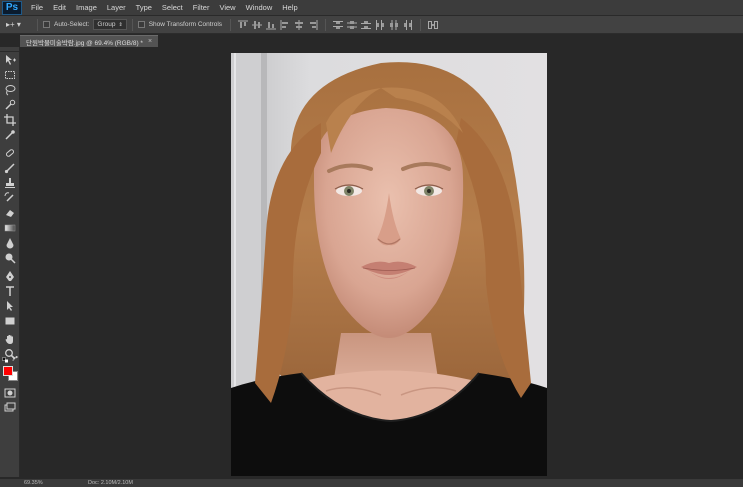 This screenshot has width=743, height=487. What do you see at coordinates (10, 242) in the screenshot?
I see `blur-tool-icon` at bounding box center [10, 242].